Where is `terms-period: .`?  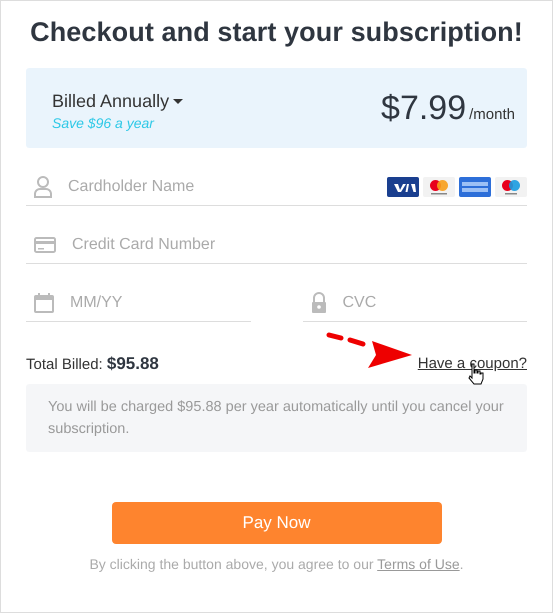 terms-period: . is located at coordinates (462, 564).